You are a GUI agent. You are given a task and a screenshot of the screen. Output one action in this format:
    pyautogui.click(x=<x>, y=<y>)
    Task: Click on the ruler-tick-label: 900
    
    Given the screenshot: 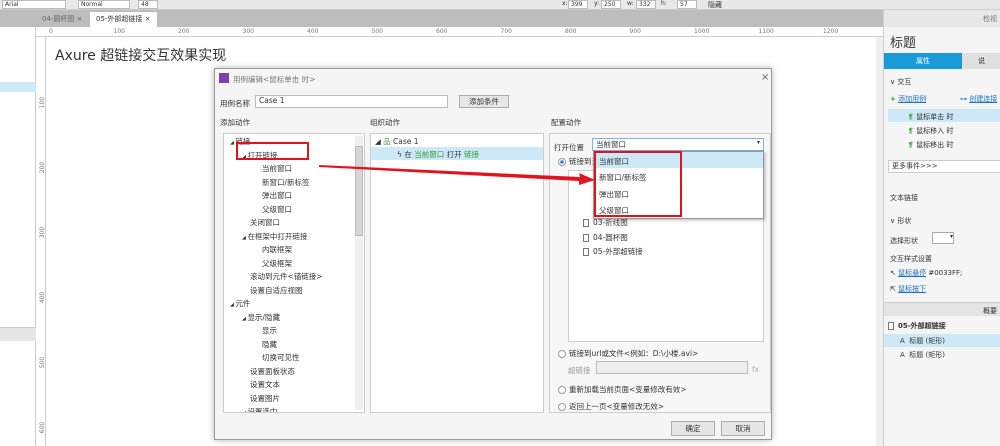 What is the action you would take?
    pyautogui.click(x=635, y=31)
    